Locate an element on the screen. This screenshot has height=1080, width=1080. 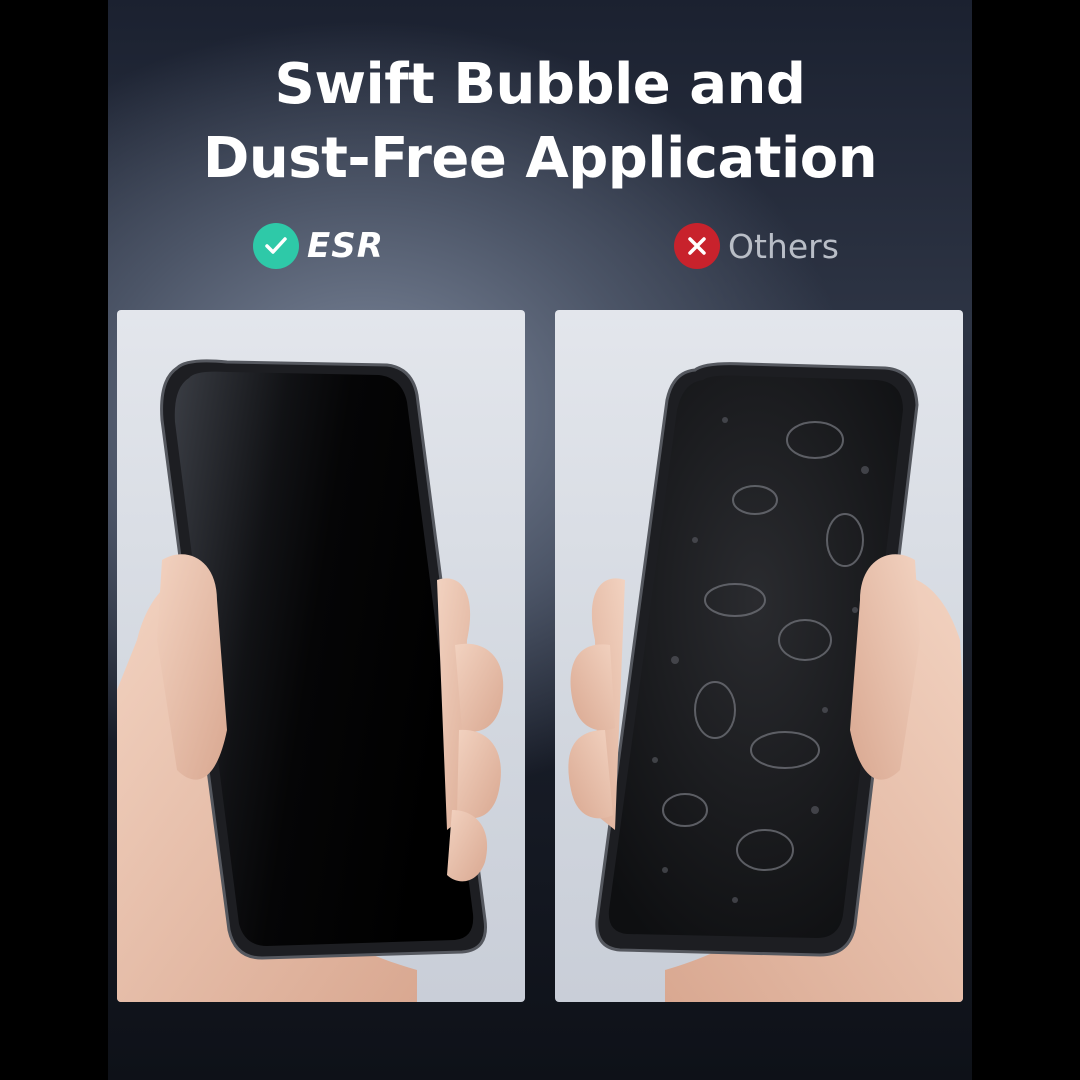
headline: Swift Bubble and Dust-Free Application is located at coordinates (540, 122).